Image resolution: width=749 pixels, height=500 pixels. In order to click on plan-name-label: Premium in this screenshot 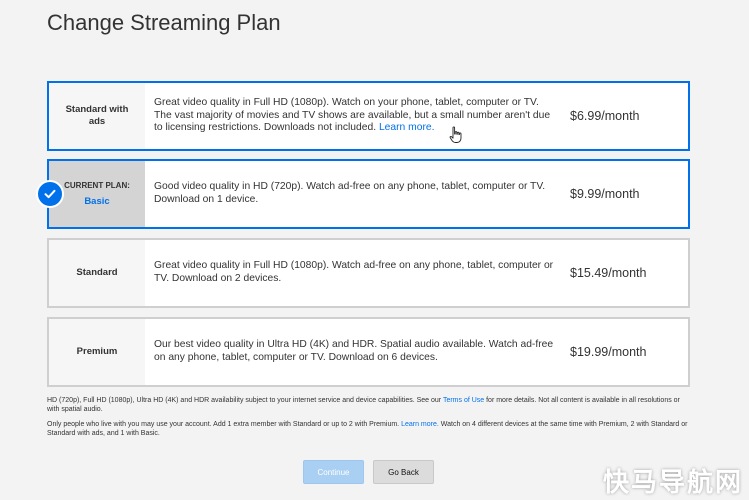, I will do `click(97, 351)`.